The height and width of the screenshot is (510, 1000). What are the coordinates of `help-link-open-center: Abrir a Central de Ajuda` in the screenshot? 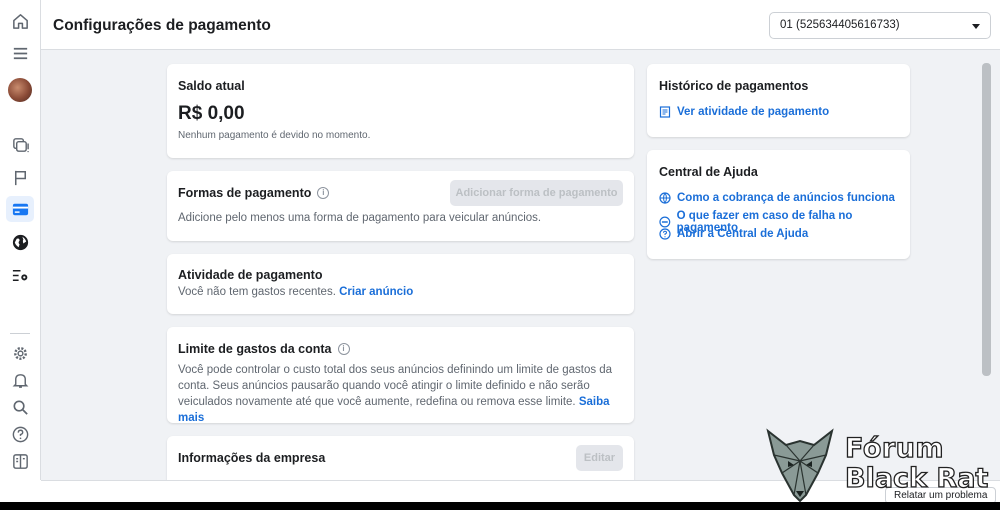 It's located at (733, 234).